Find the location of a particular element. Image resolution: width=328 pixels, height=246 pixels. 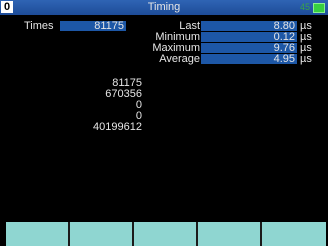

count-list: 81175 670356 0 0 40199612 is located at coordinates (117, 105).